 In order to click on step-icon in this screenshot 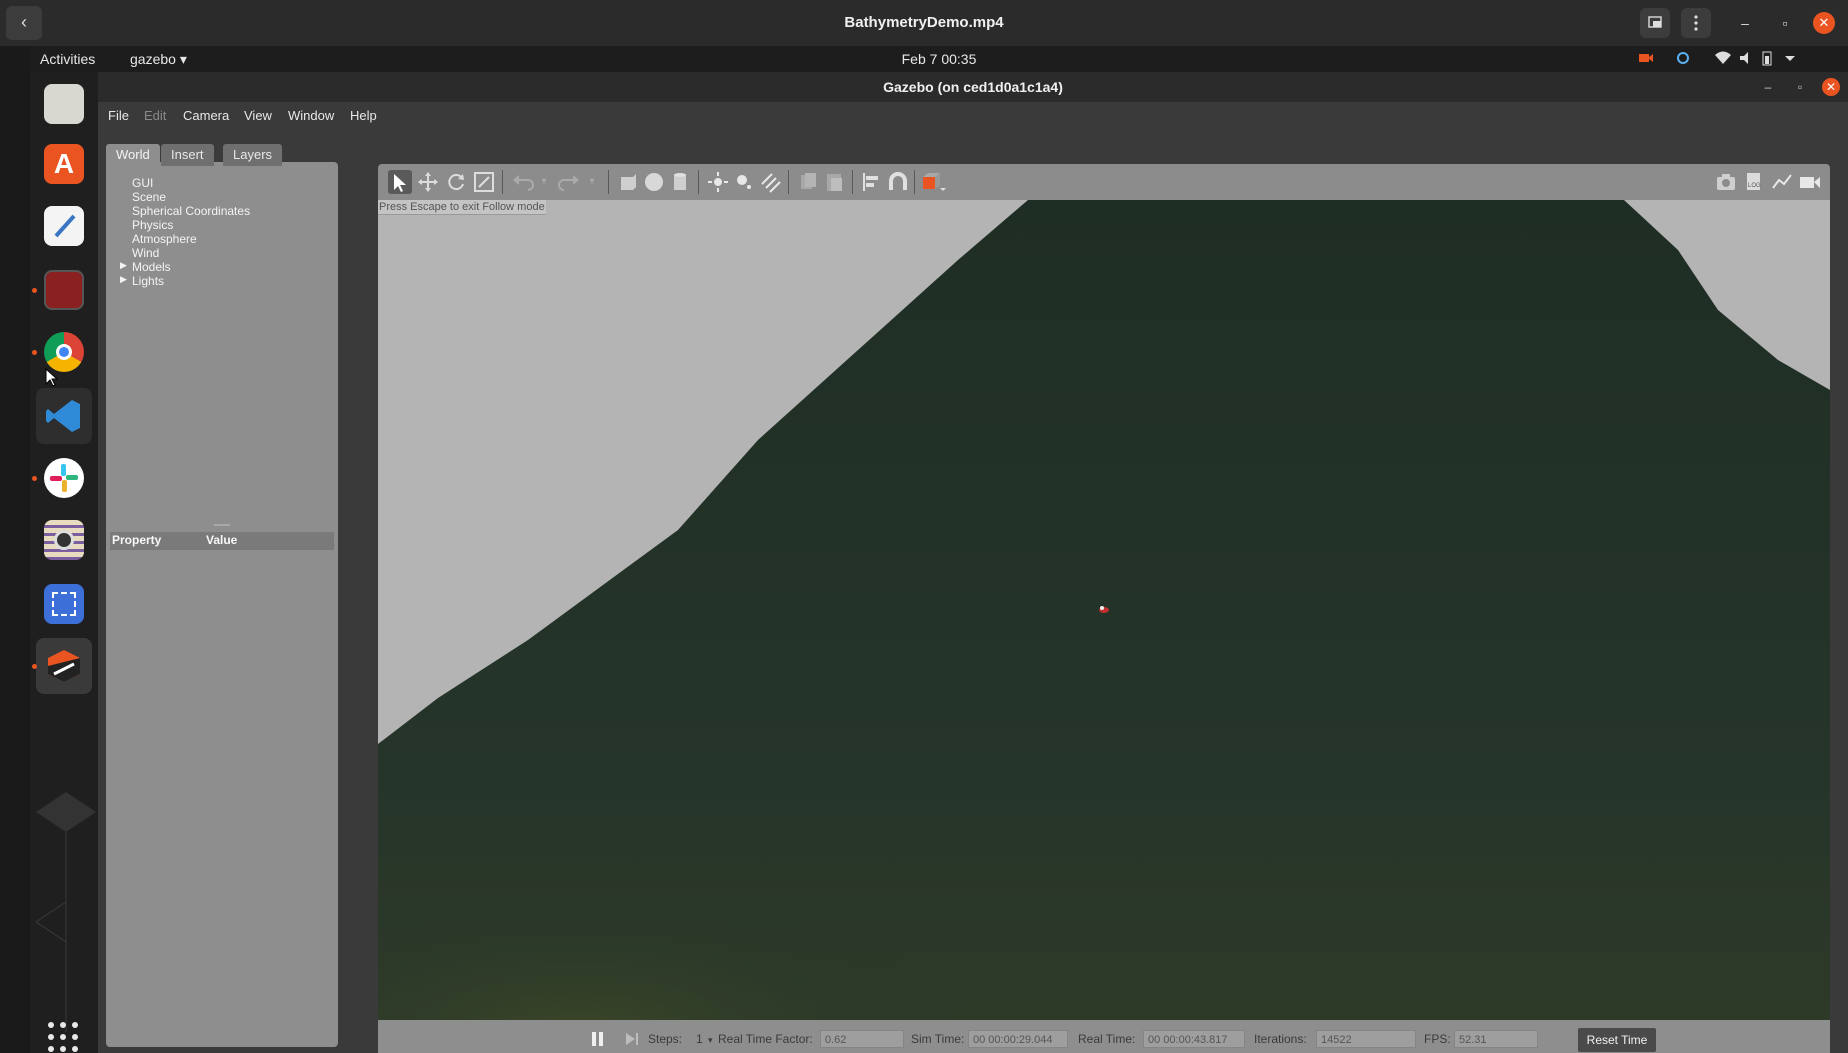, I will do `click(632, 1039)`.